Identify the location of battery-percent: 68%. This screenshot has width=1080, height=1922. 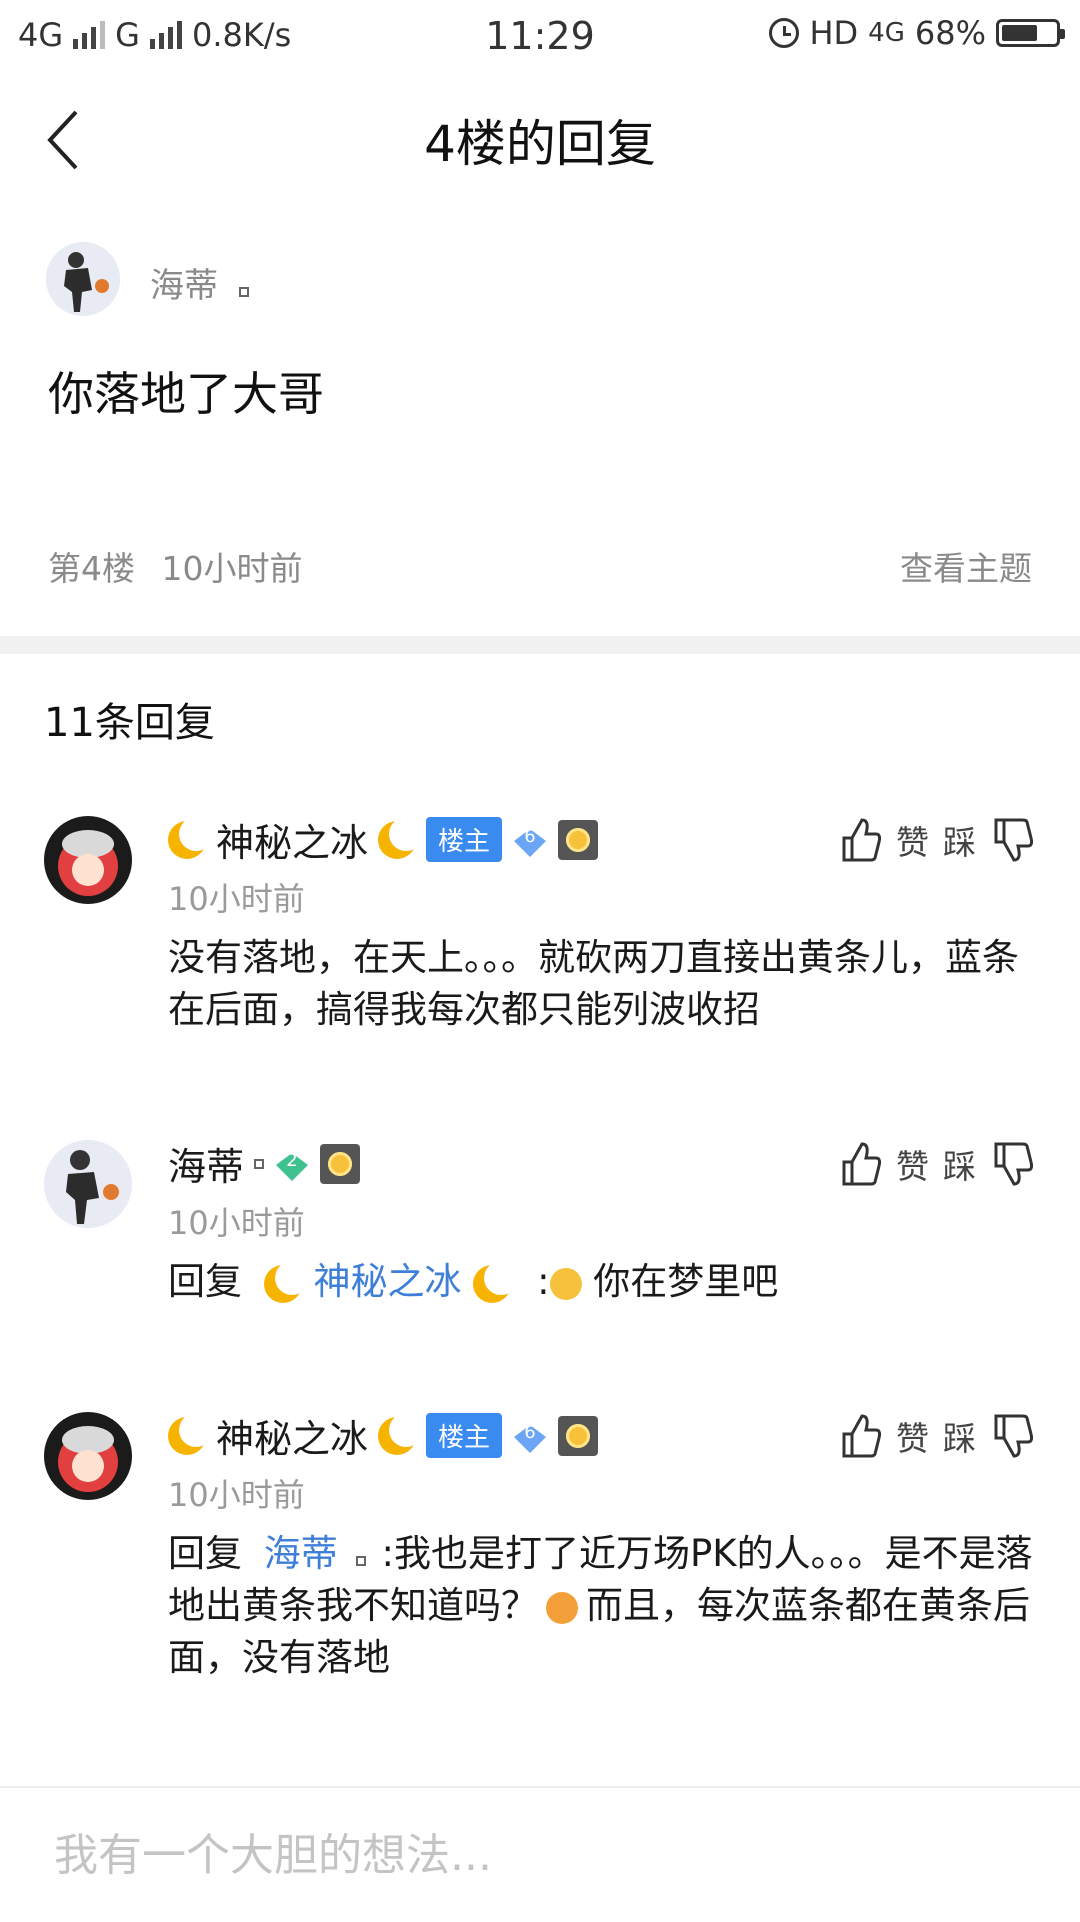
(950, 33).